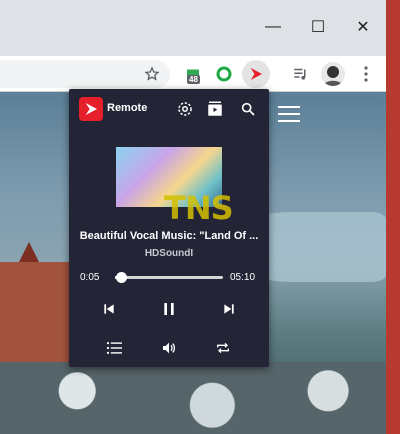  I want to click on elapsed-time: 0:05, so click(90, 277).